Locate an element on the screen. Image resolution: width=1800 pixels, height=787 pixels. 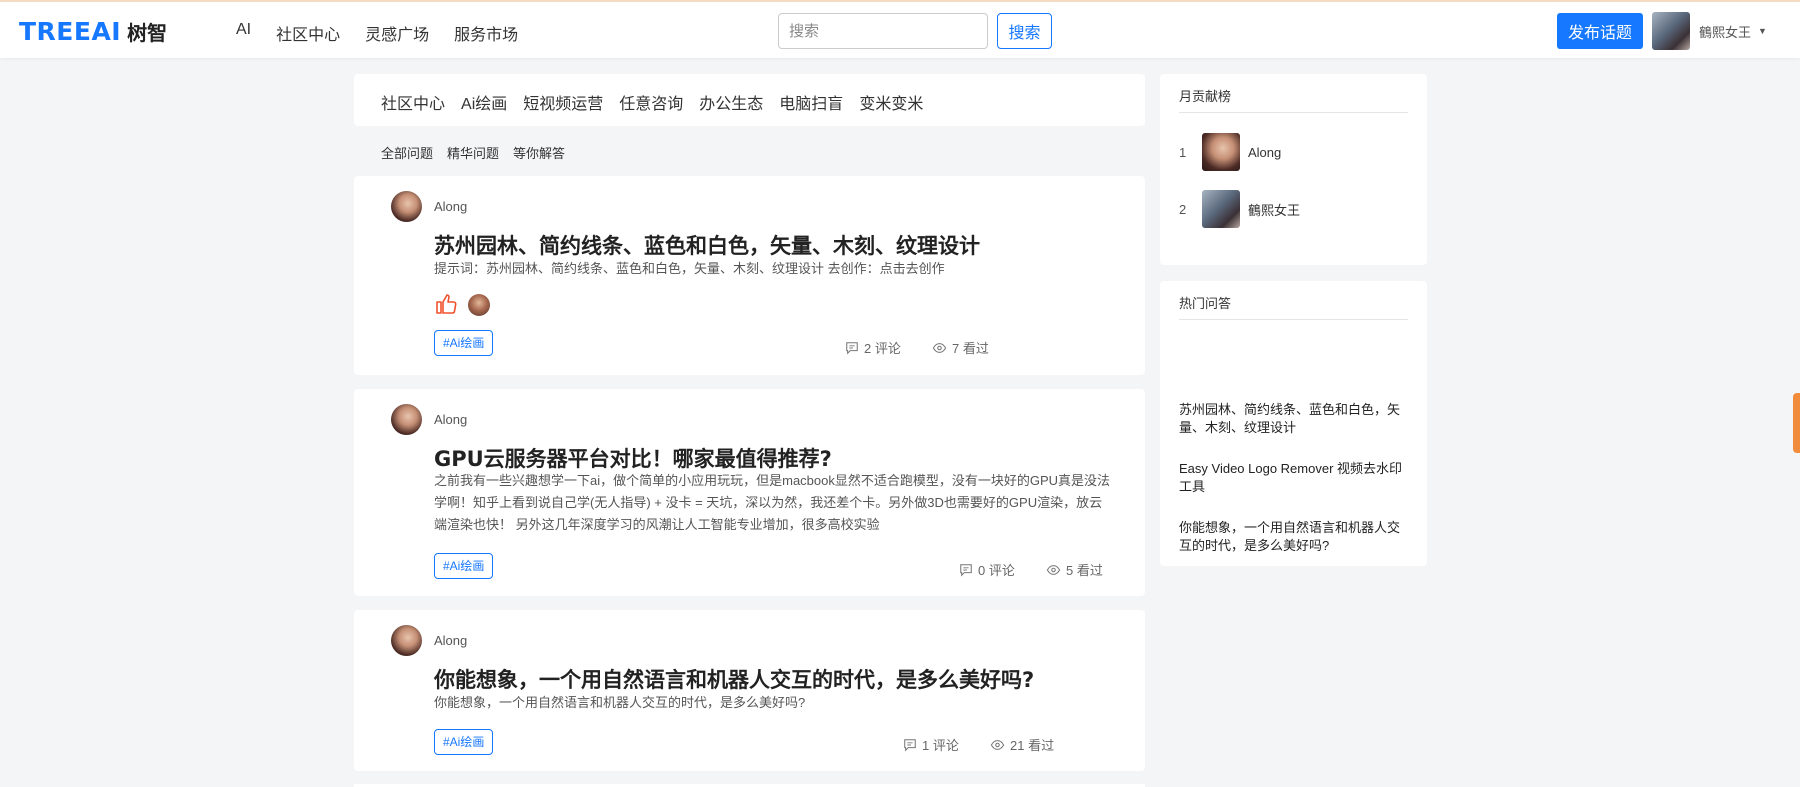
rank-number: 1 is located at coordinates (1183, 152).